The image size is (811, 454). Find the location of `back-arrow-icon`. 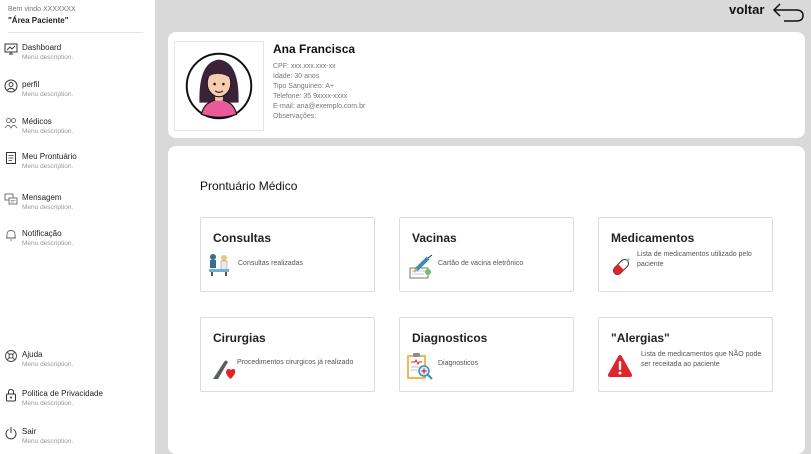

back-arrow-icon is located at coordinates (788, 12).